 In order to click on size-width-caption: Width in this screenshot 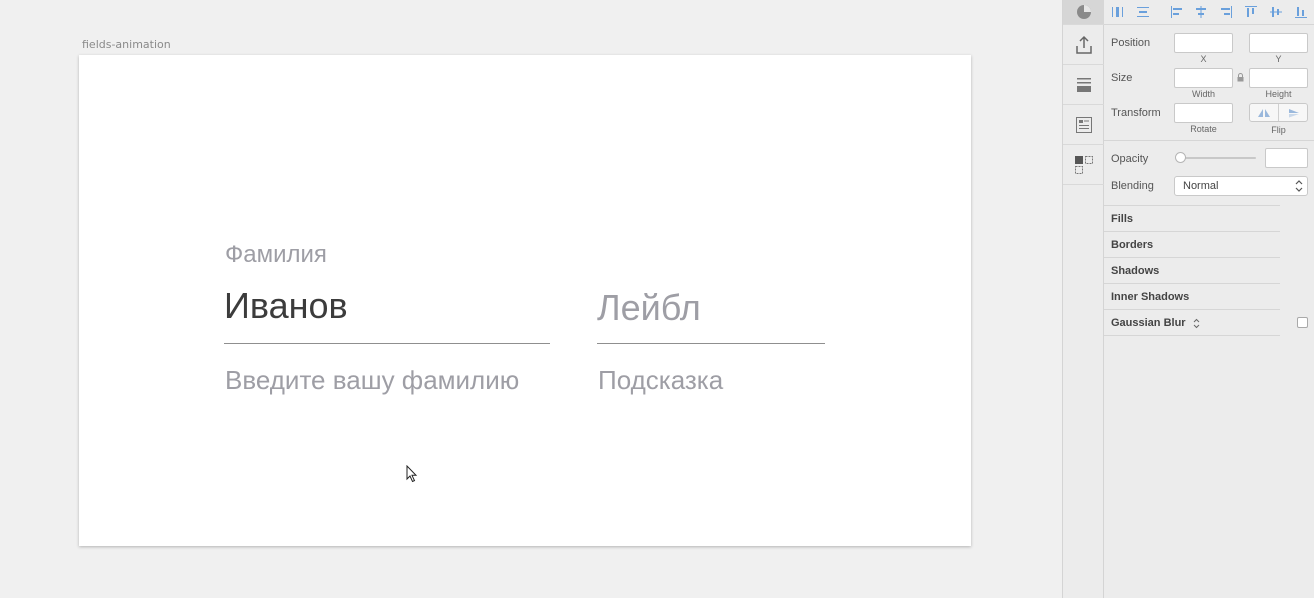, I will do `click(1203, 94)`.